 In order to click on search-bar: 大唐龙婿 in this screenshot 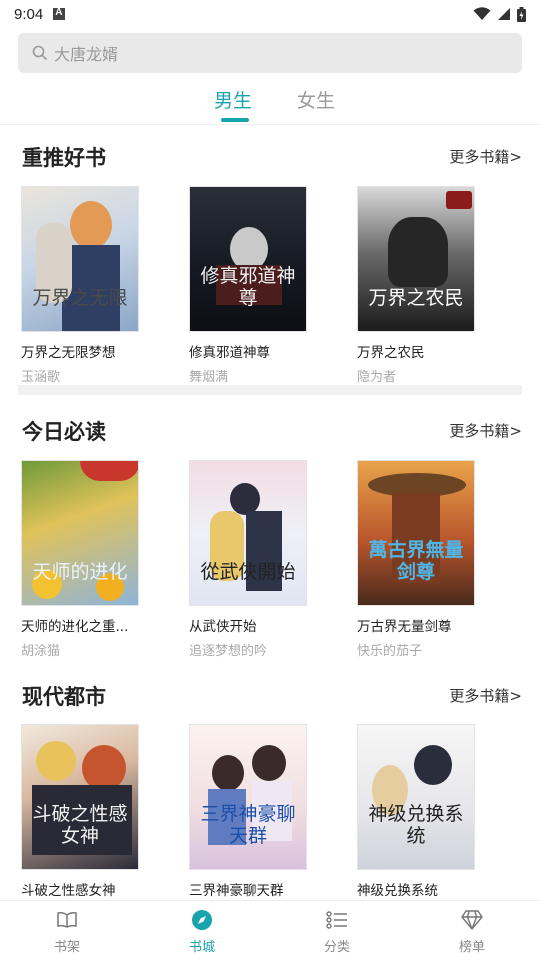, I will do `click(270, 53)`.